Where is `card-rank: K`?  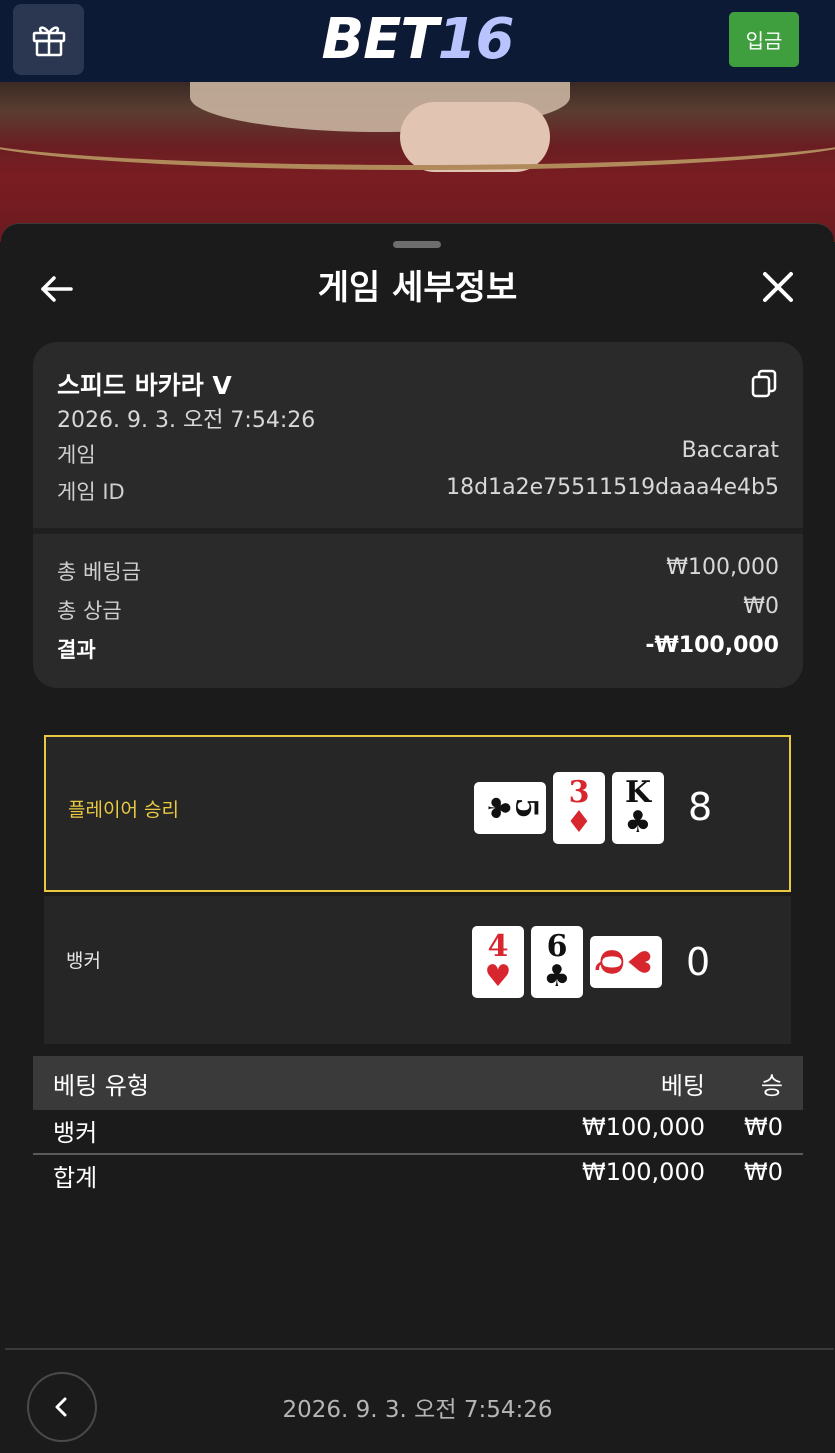 card-rank: K is located at coordinates (638, 792).